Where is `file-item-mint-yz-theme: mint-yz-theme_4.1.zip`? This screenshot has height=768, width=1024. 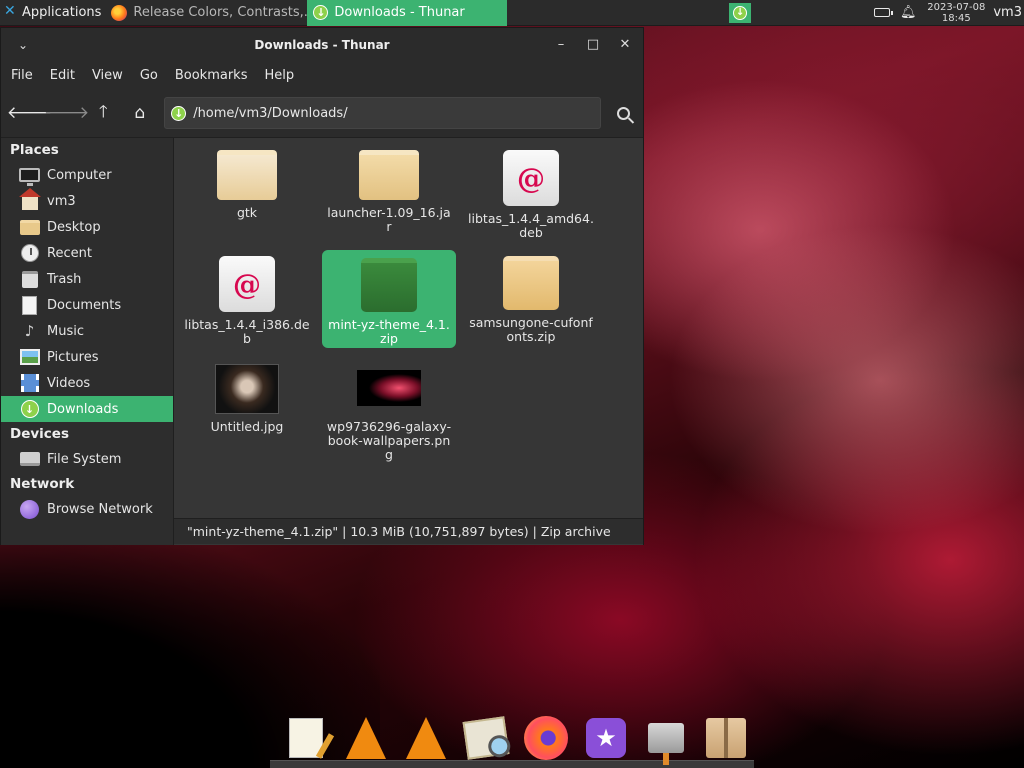
file-item-mint-yz-theme: mint-yz-theme_4.1.zip is located at coordinates (389, 299).